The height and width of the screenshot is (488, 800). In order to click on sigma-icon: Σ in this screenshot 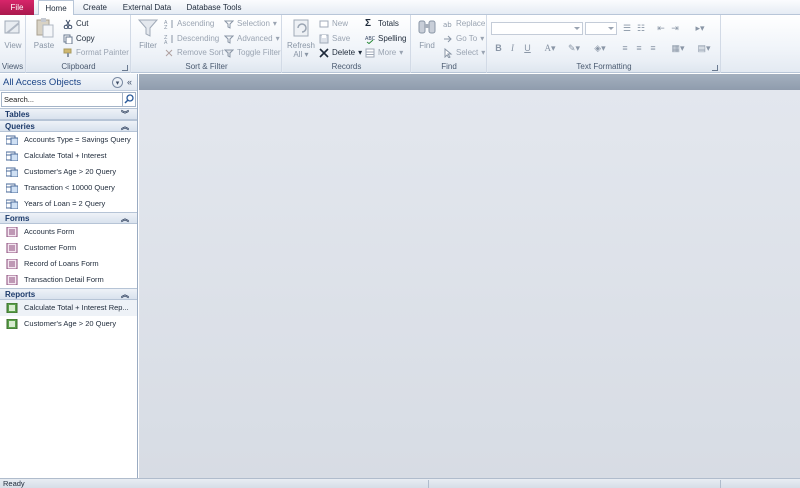, I will do `click(368, 23)`.